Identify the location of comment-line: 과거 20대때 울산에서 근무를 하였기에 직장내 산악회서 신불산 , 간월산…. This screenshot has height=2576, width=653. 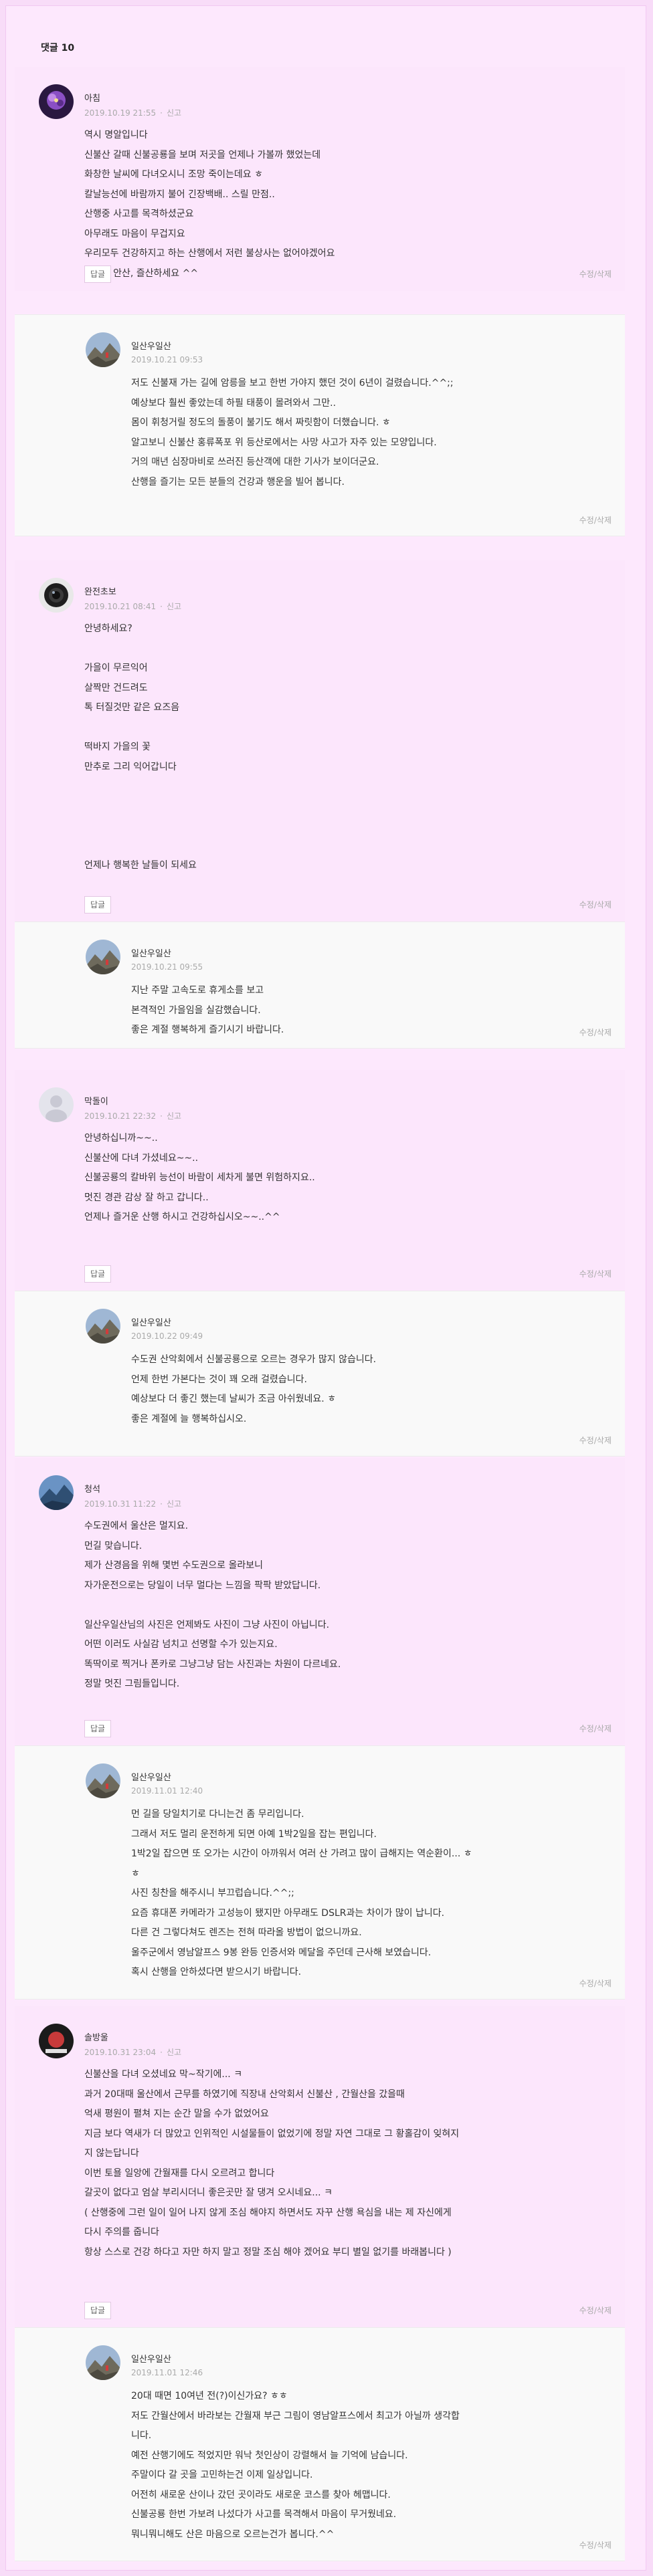
(244, 2094).